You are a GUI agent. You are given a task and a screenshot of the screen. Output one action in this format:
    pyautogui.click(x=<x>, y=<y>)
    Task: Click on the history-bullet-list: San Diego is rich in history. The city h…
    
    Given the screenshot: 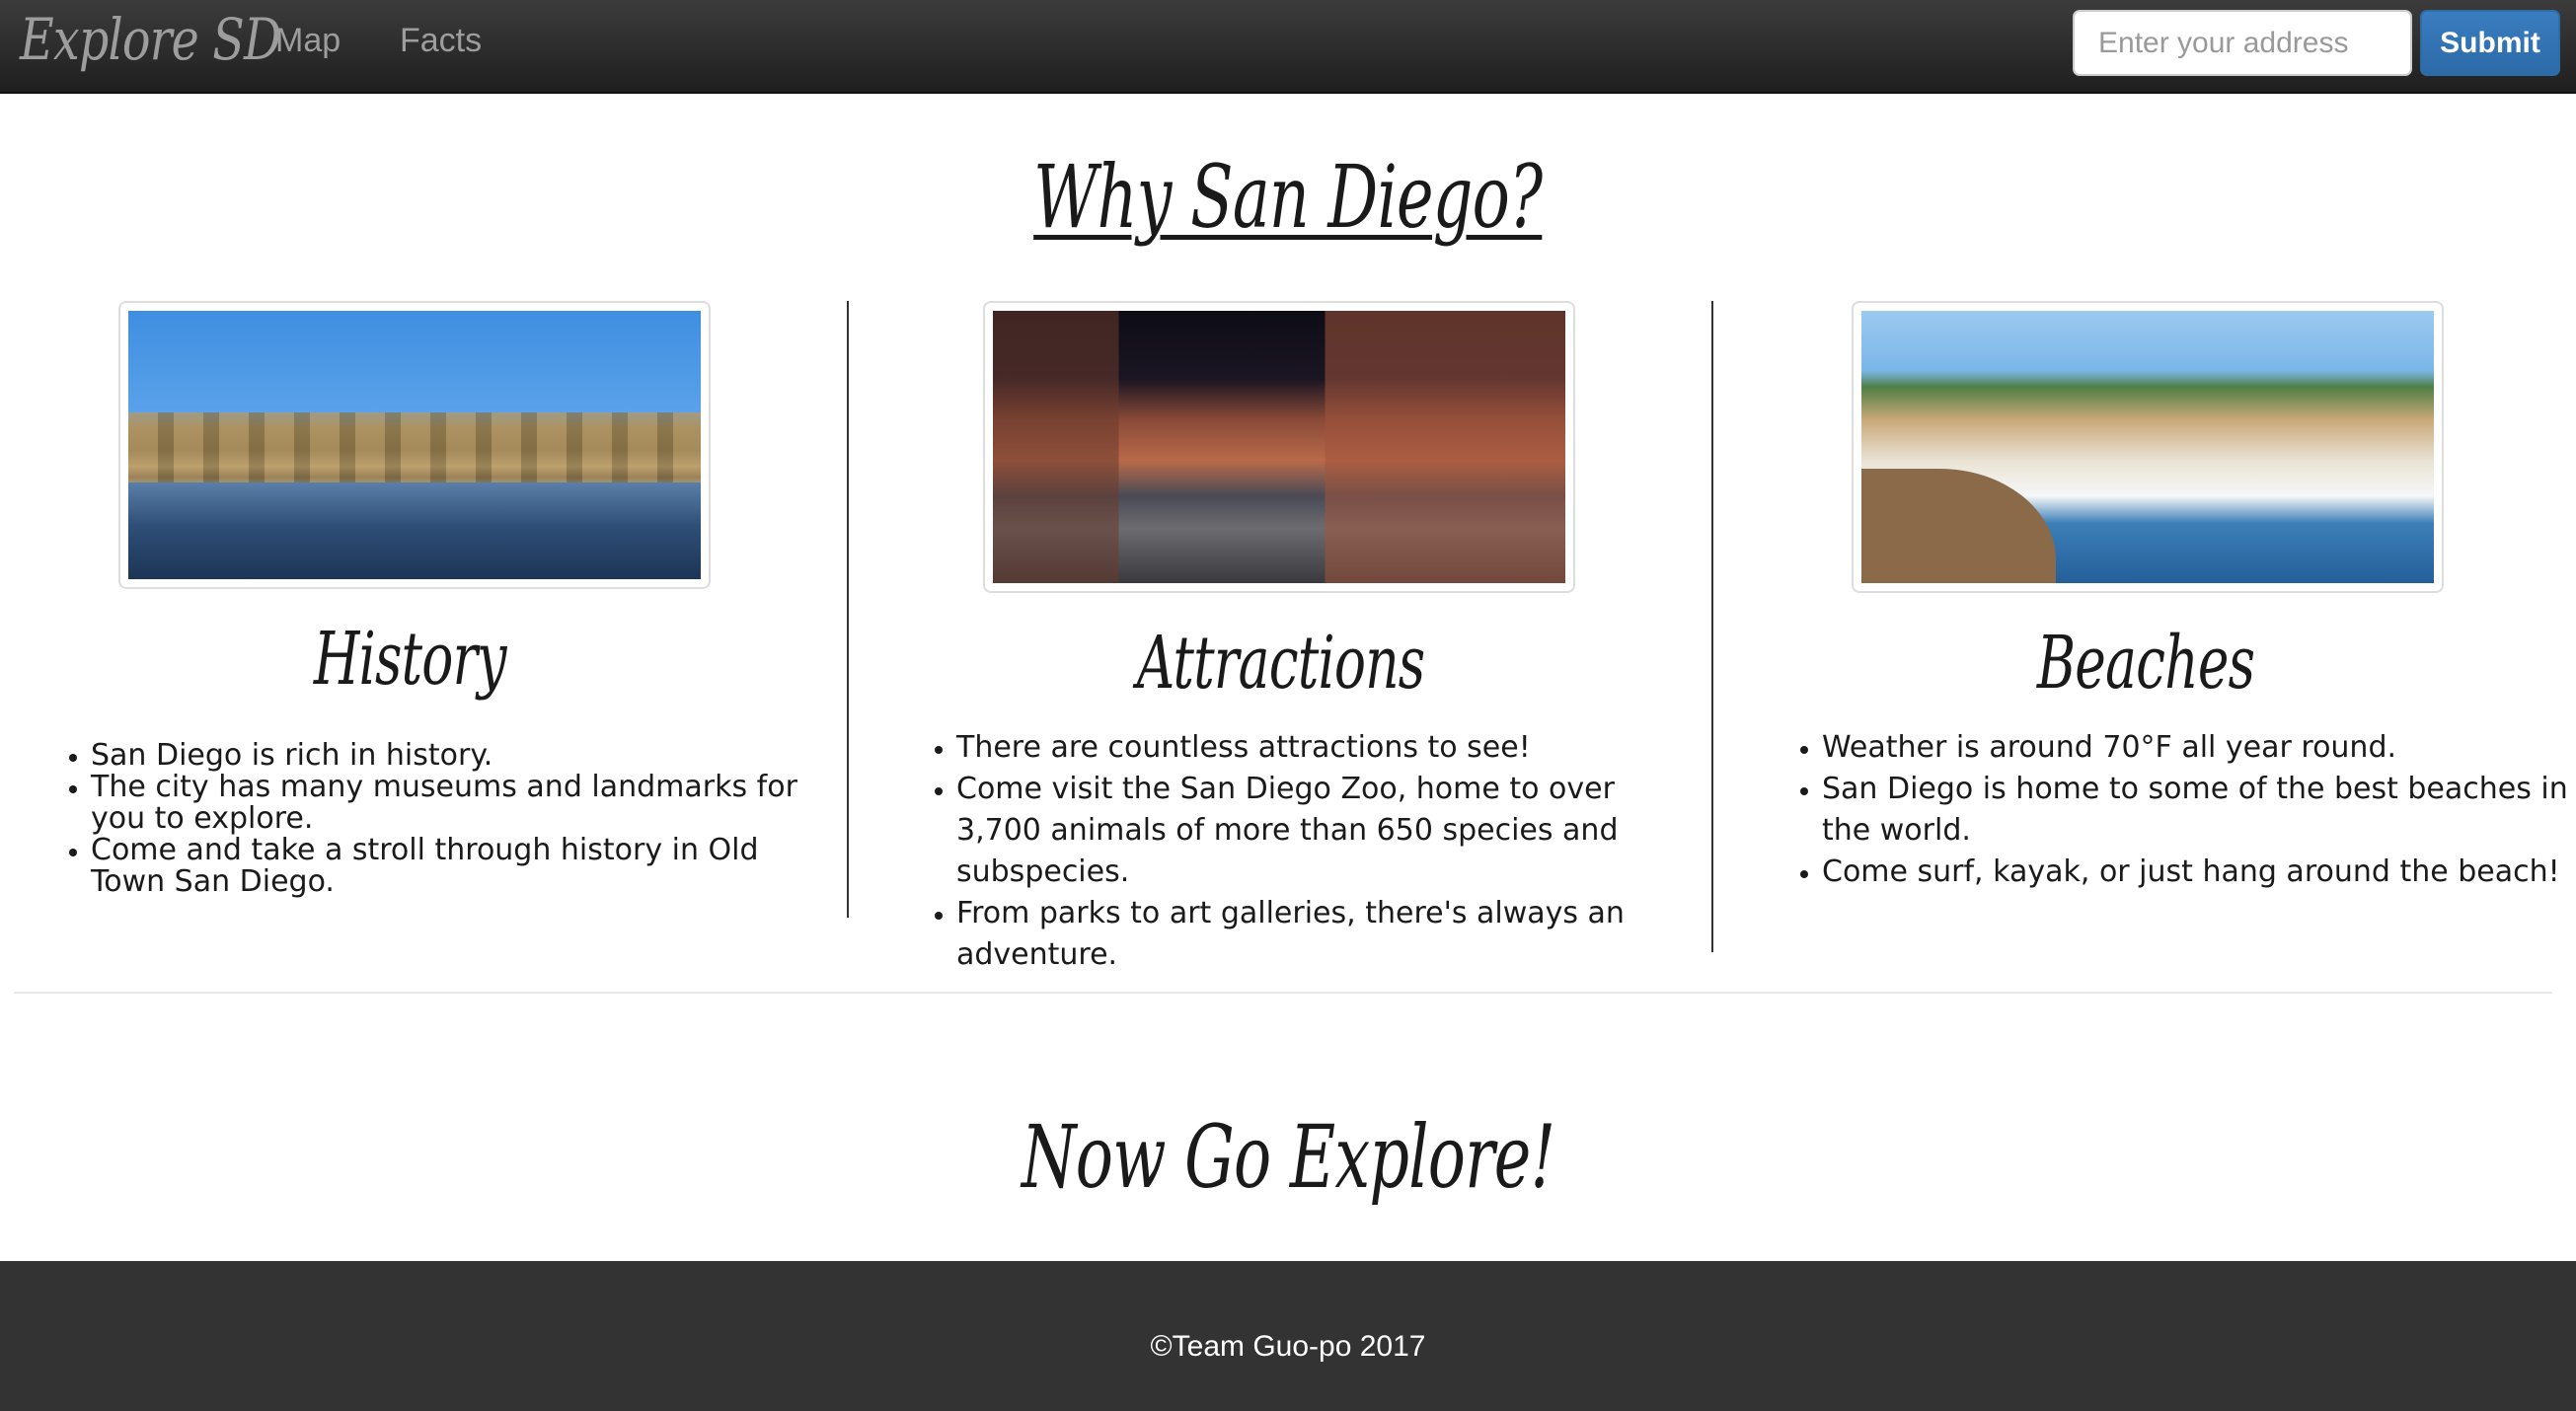 What is the action you would take?
    pyautogui.click(x=466, y=819)
    